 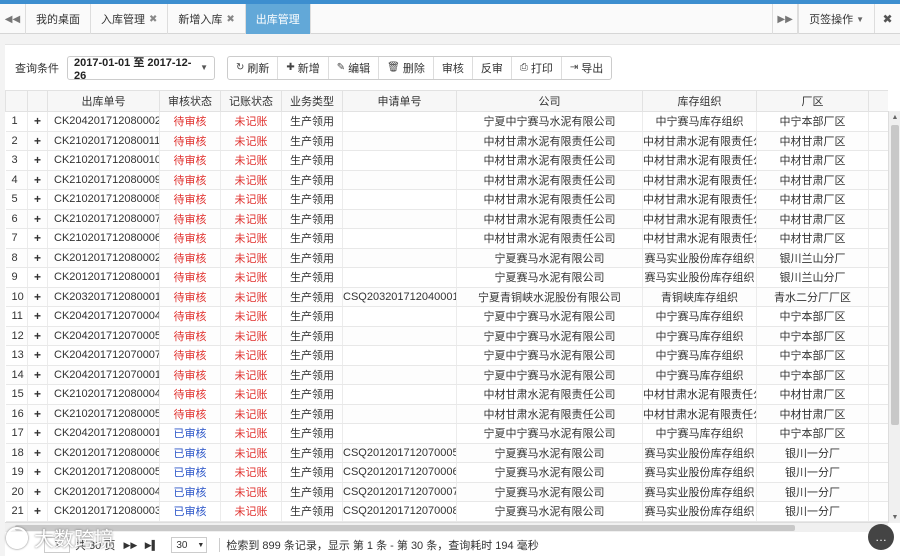 I want to click on toolbar-button-7: ⇥ 导出, so click(x=586, y=68).